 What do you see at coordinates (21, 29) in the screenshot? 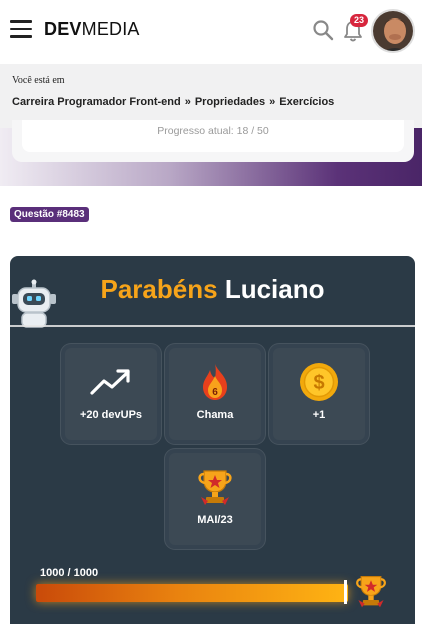
I see `menu-icon` at bounding box center [21, 29].